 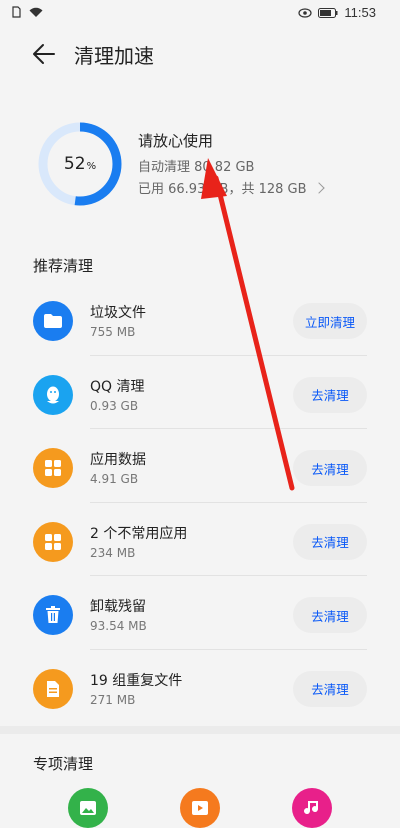 What do you see at coordinates (200, 730) in the screenshot?
I see `section-separator` at bounding box center [200, 730].